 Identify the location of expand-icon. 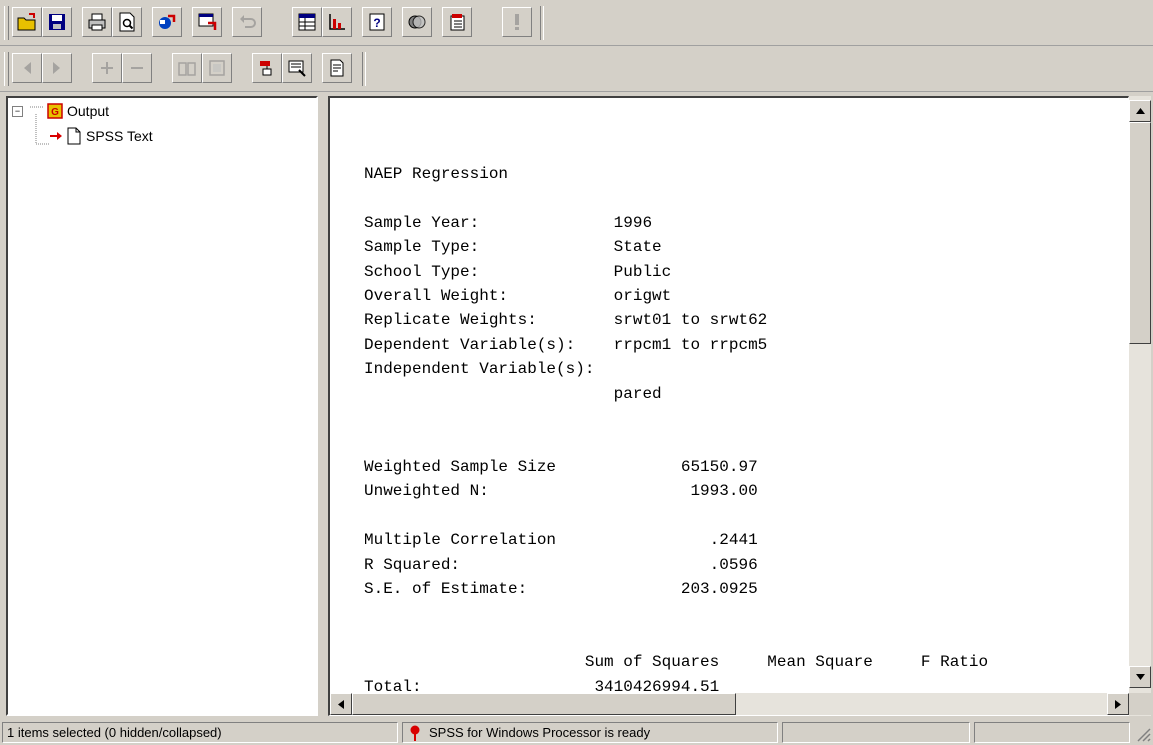
(107, 68).